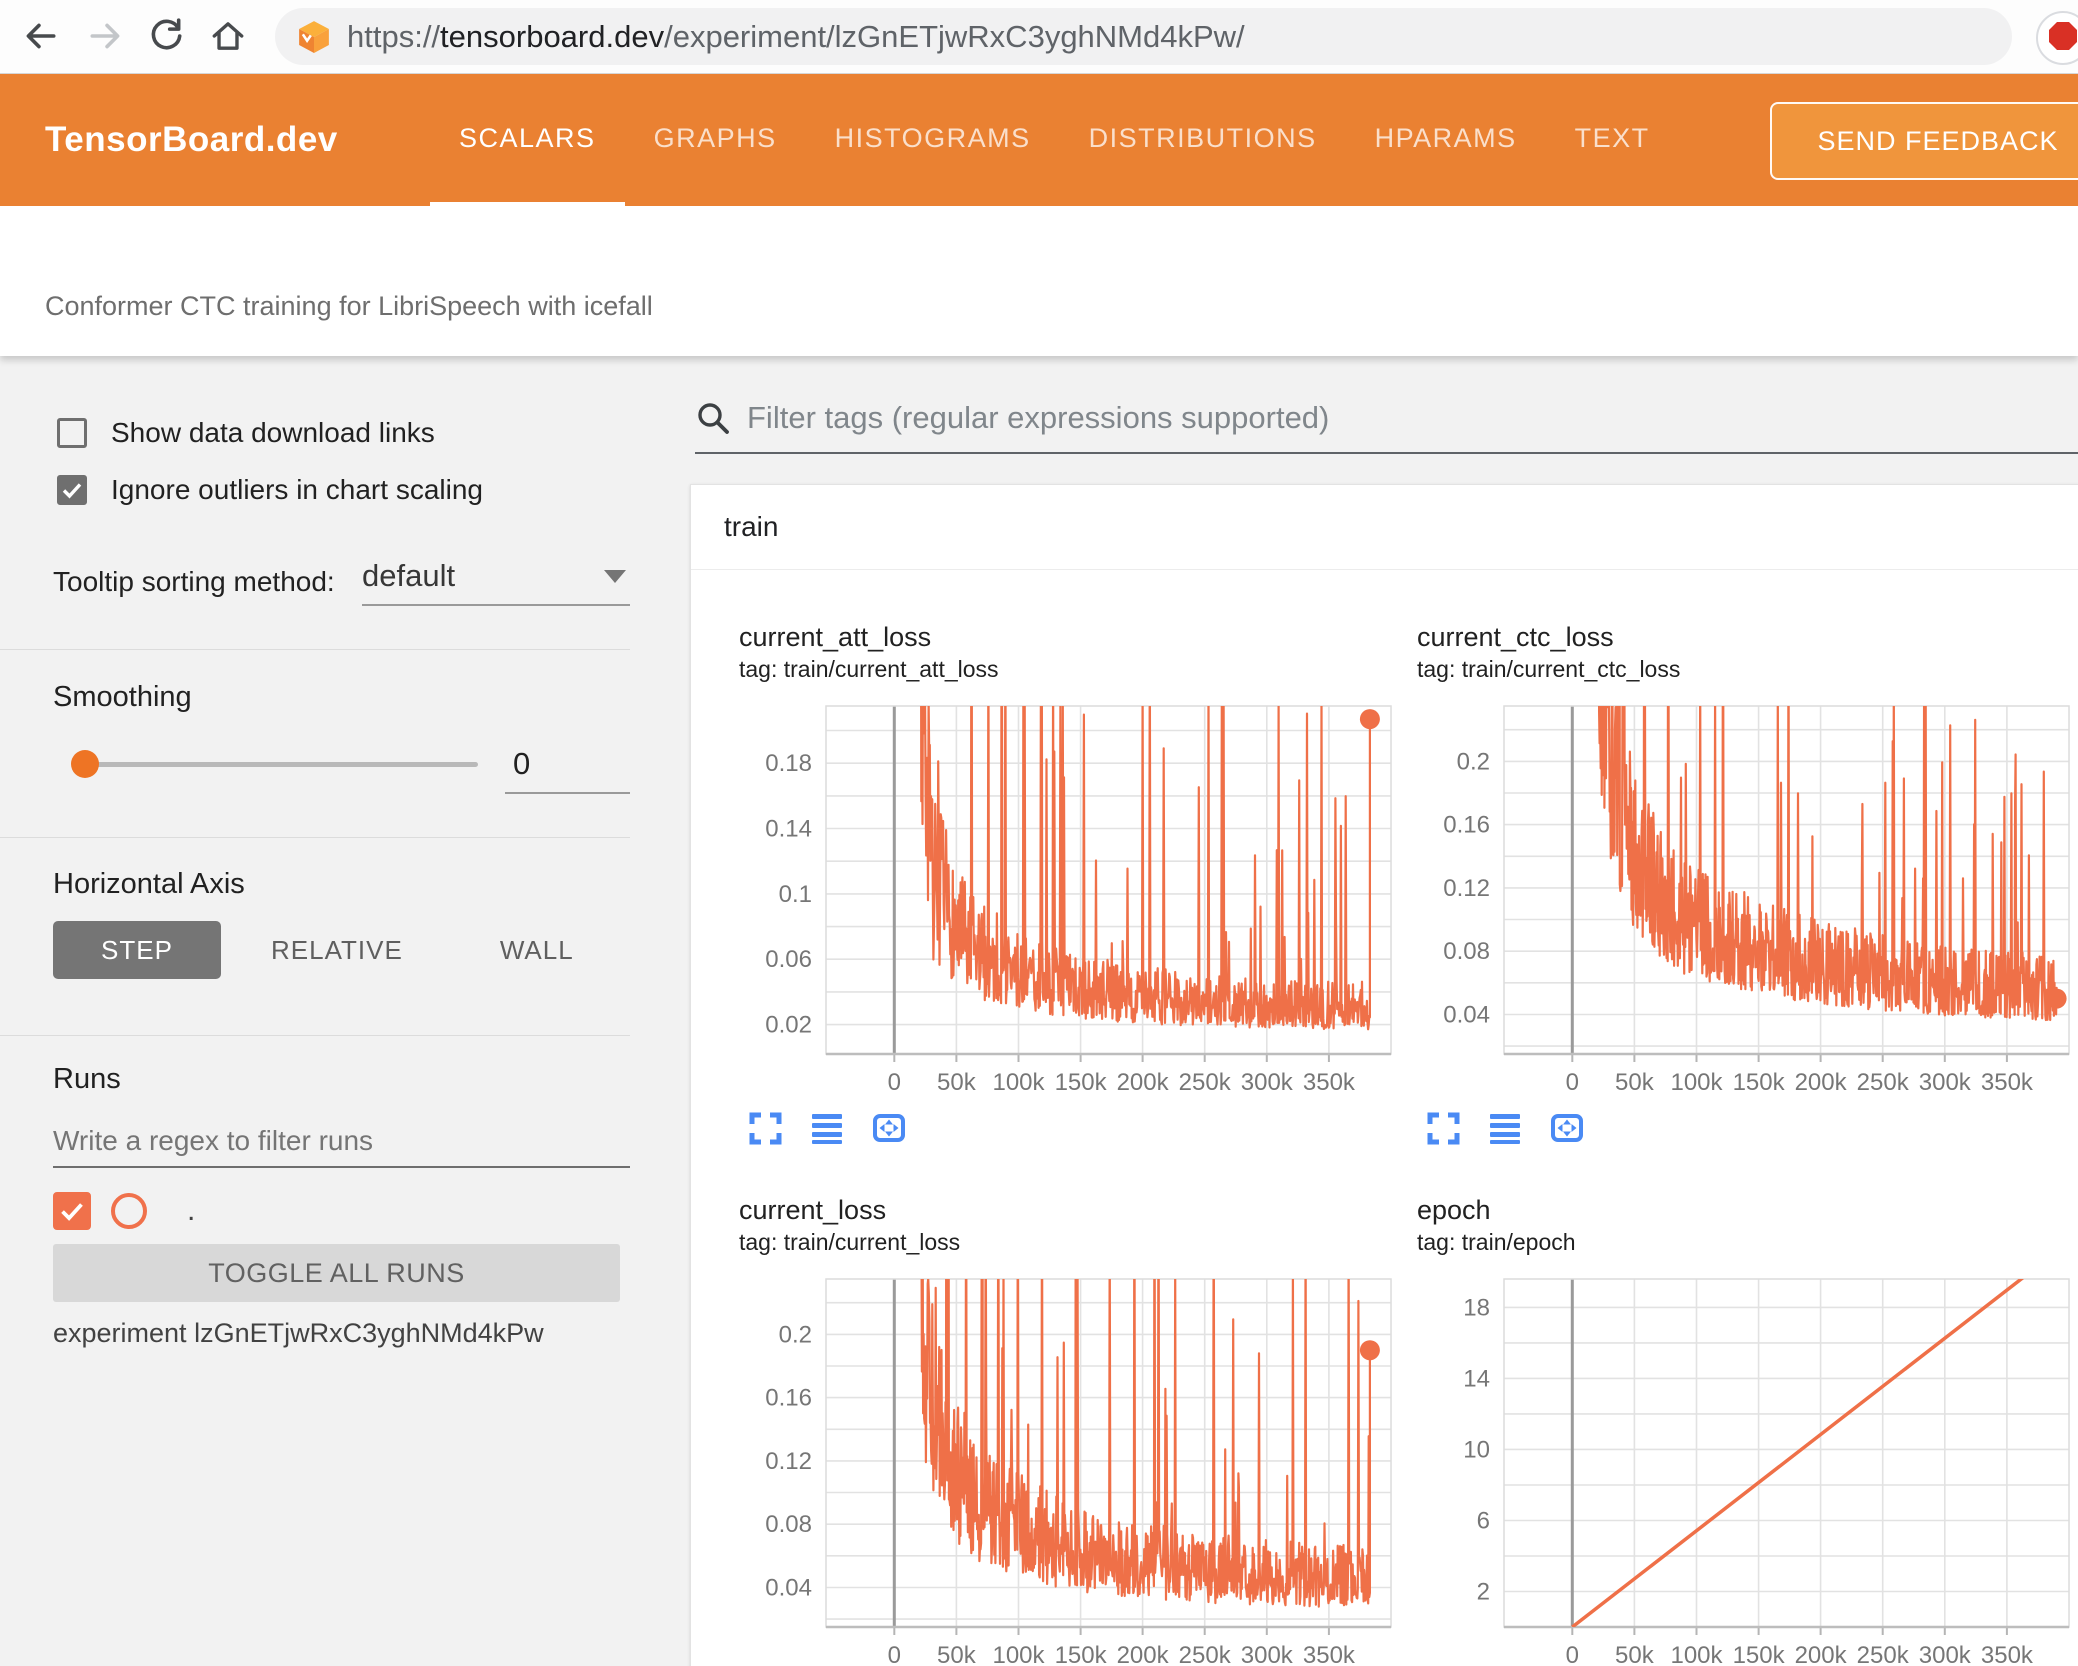 The width and height of the screenshot is (2078, 1666). I want to click on home-button, so click(228, 36).